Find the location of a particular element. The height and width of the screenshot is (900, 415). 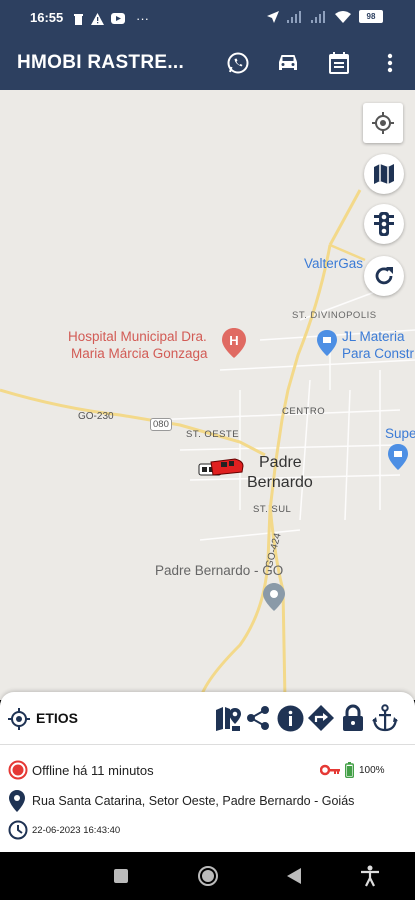

directions-button is located at coordinates (321, 718).